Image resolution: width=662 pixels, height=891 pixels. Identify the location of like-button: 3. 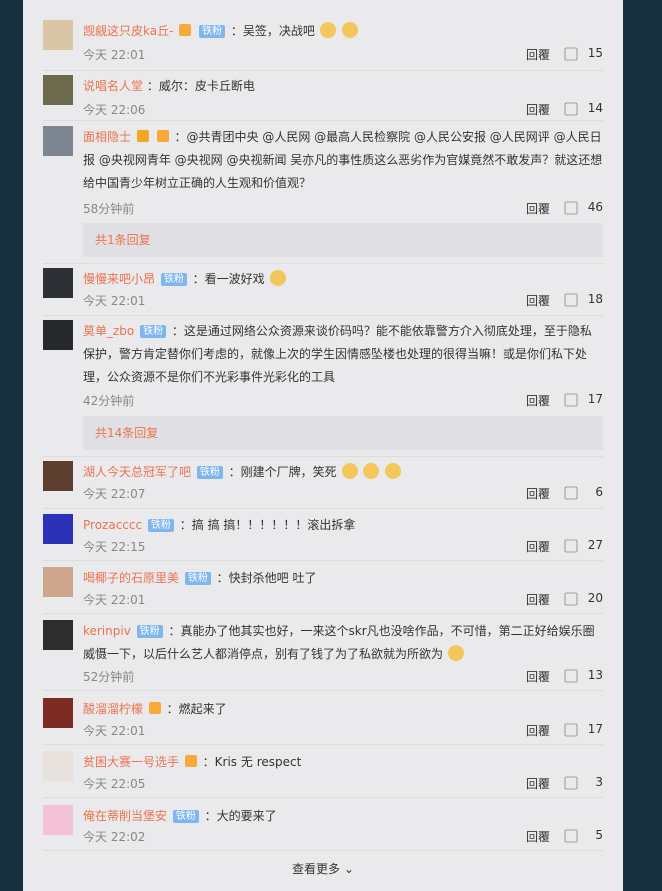
(583, 782).